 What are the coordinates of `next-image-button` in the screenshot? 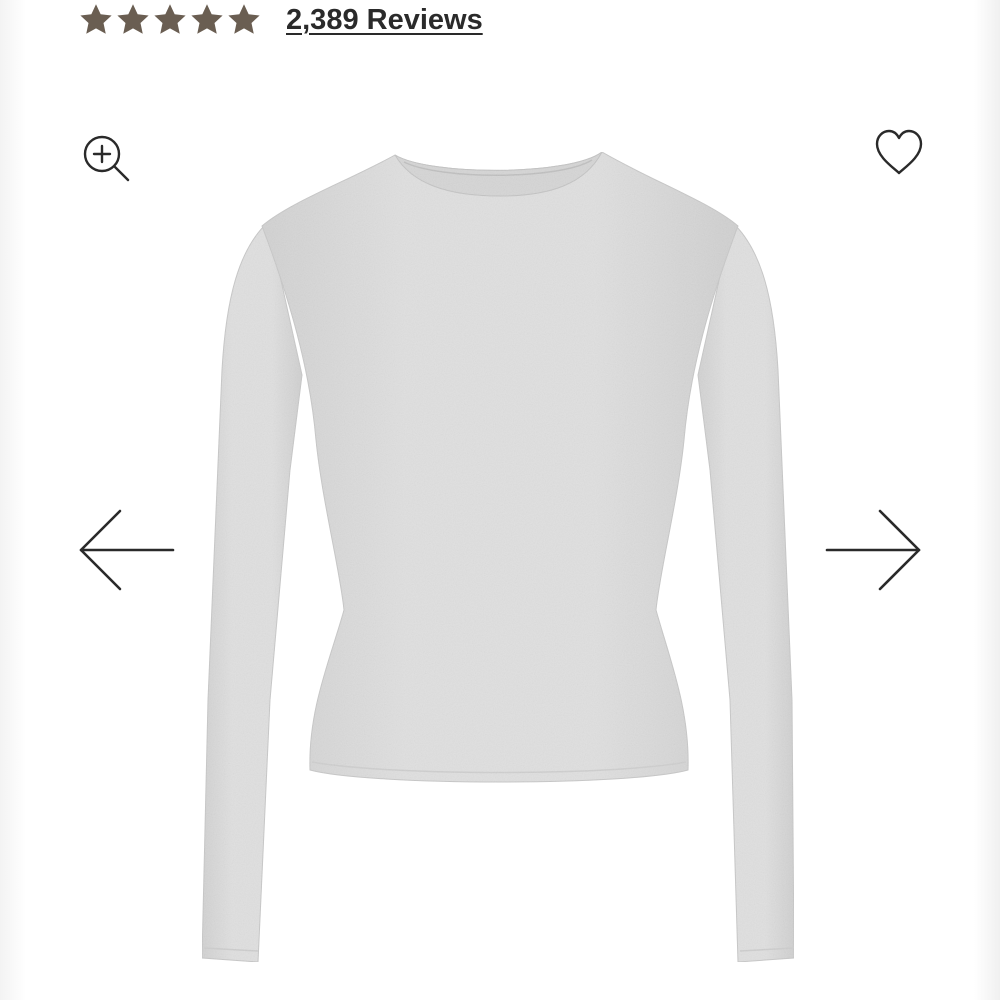 It's located at (874, 550).